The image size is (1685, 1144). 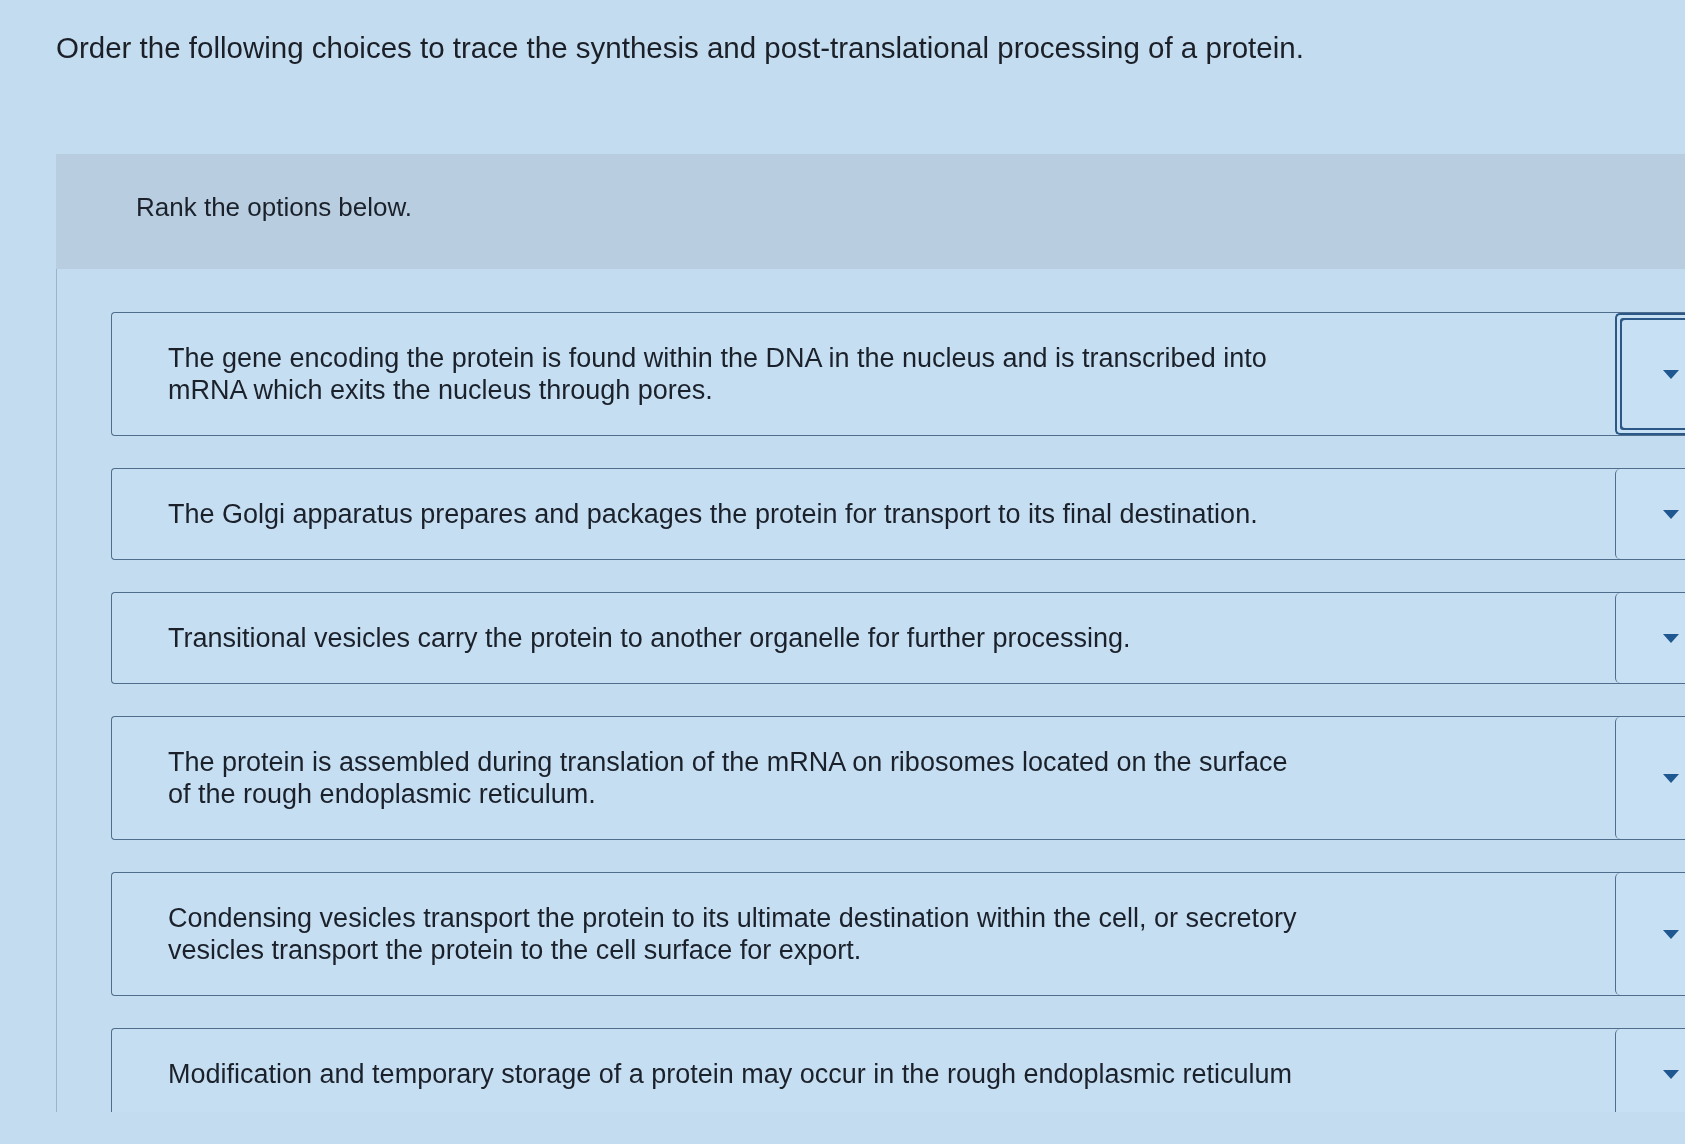 What do you see at coordinates (274, 207) in the screenshot?
I see `instruction-text: Rank the options below.` at bounding box center [274, 207].